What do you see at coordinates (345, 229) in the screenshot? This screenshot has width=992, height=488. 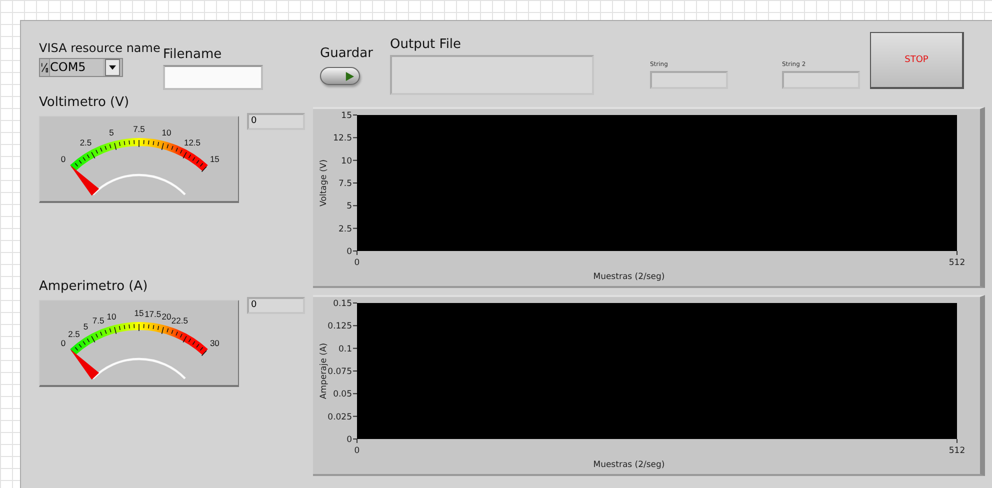 I see `y-tick-label: 2.5` at bounding box center [345, 229].